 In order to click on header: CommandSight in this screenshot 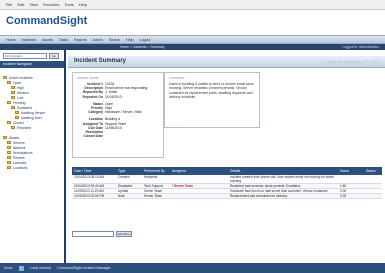, I will do `click(192, 23)`.